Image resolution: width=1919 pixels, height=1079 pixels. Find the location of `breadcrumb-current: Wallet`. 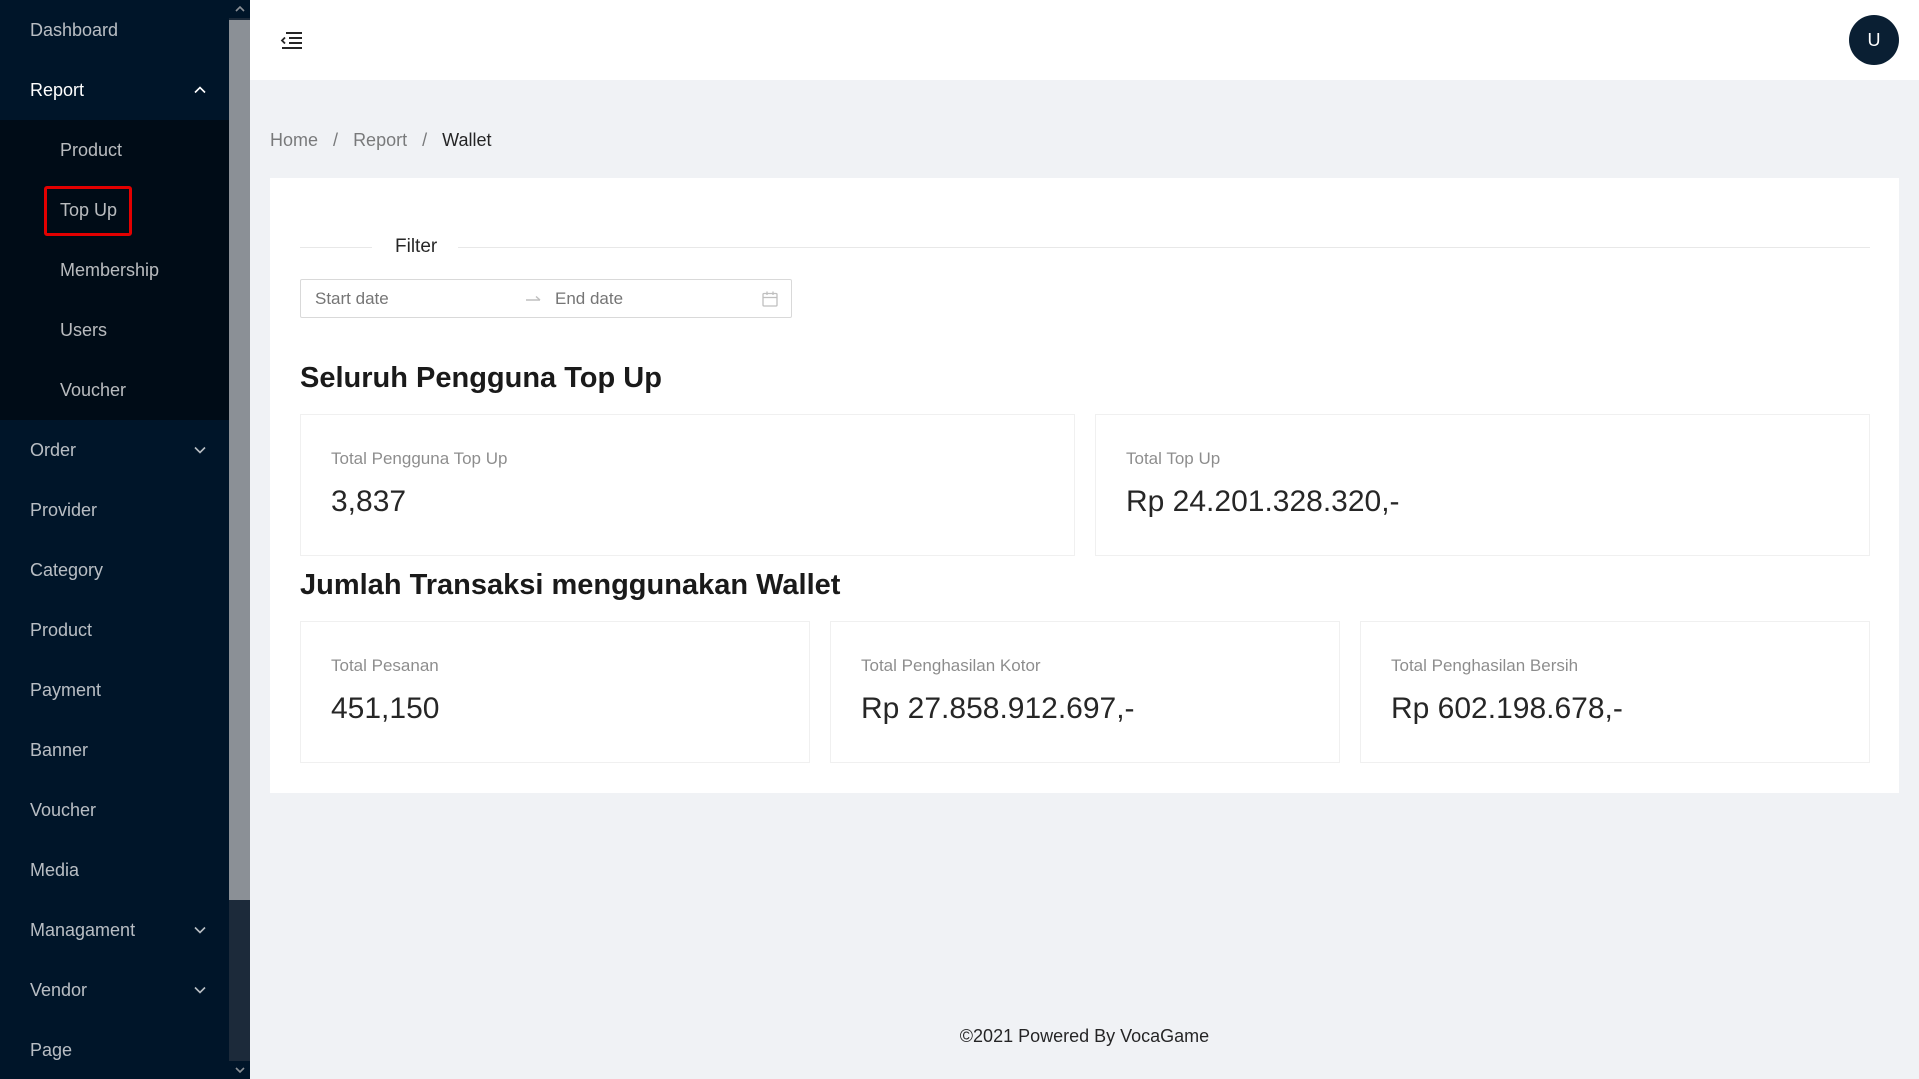

breadcrumb-current: Wallet is located at coordinates (467, 140).